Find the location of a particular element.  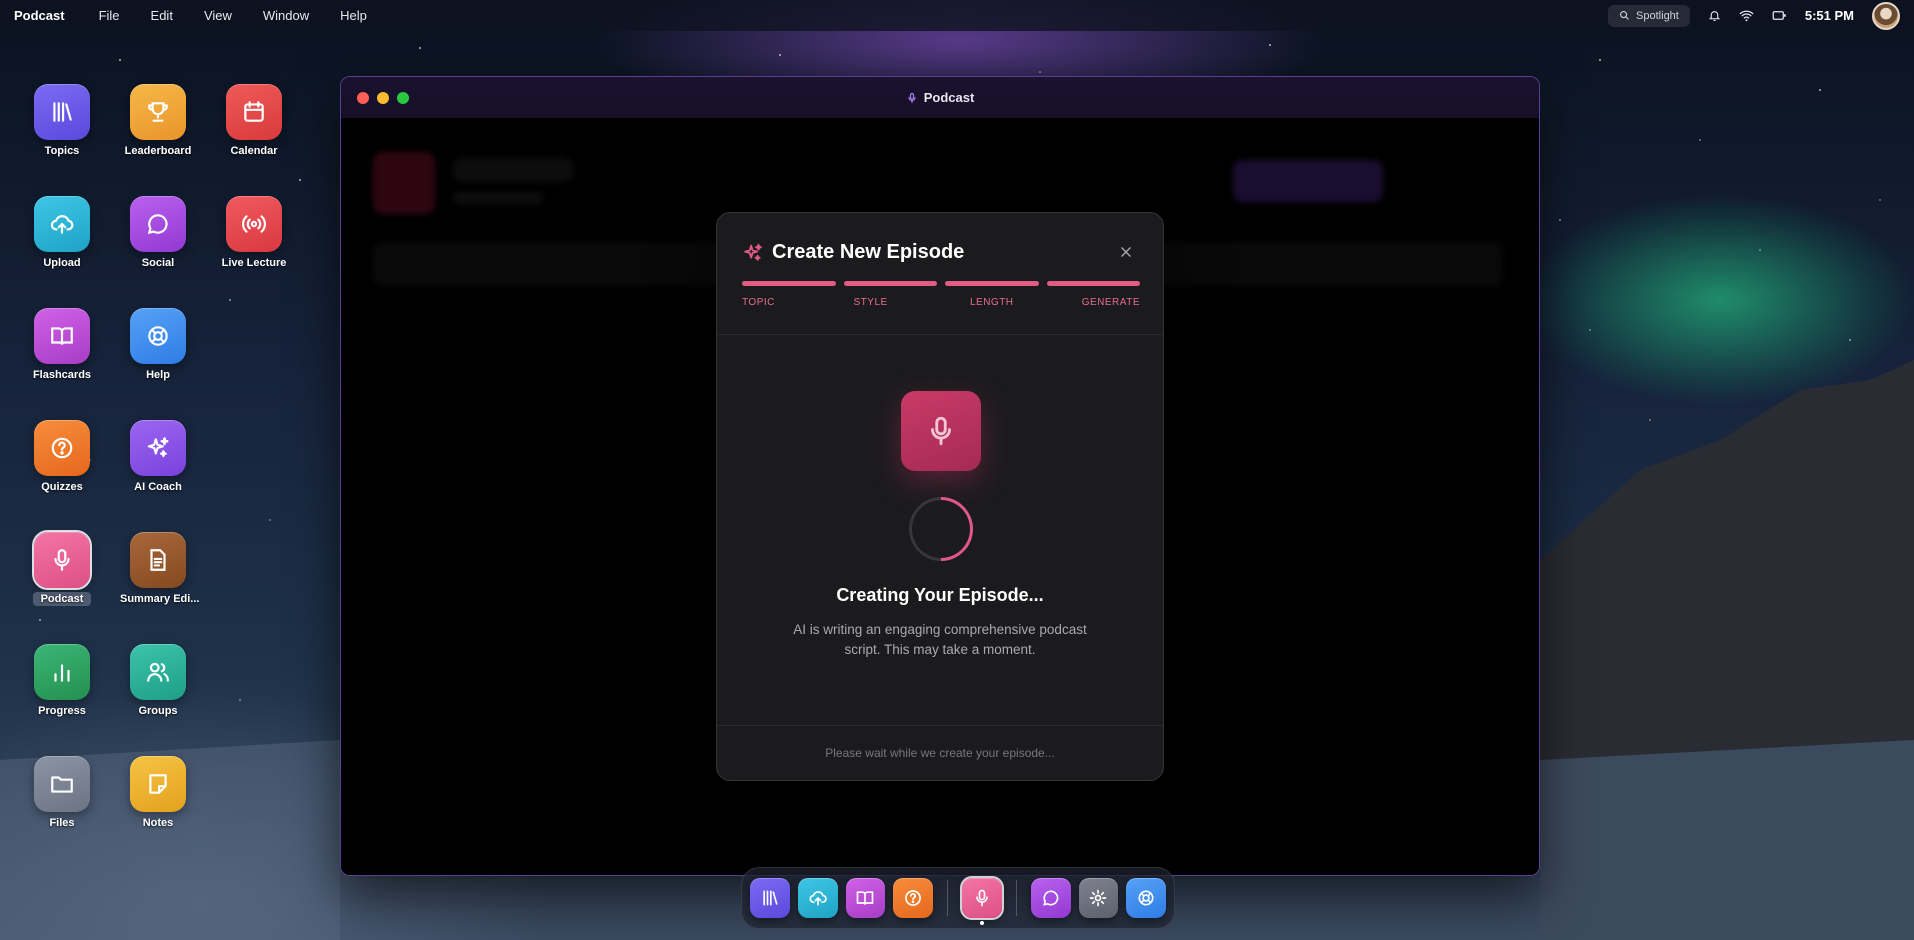

step-topic: TOPIC is located at coordinates (789, 294).